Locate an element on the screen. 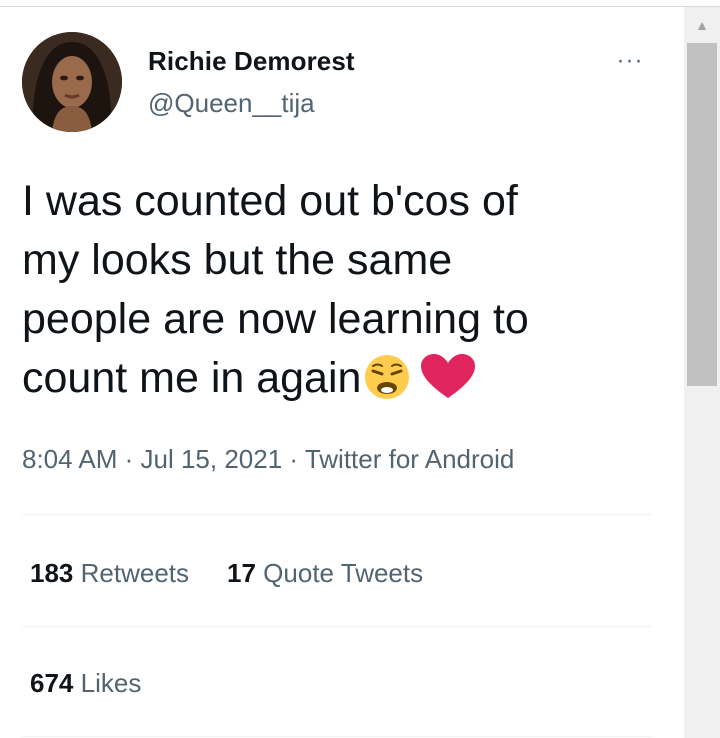 Image resolution: width=720 pixels, height=738 pixels. tweet-text-line: I was counted out b'cos of is located at coordinates (270, 201).